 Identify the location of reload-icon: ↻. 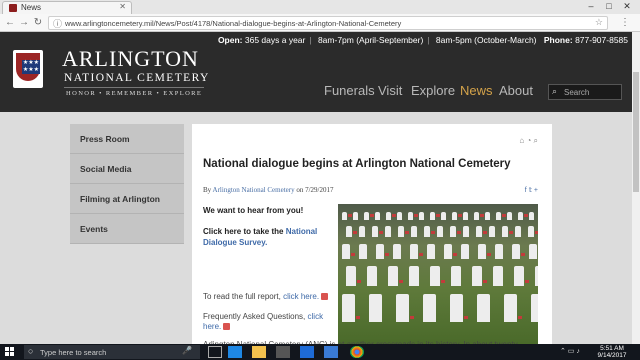
(38, 22).